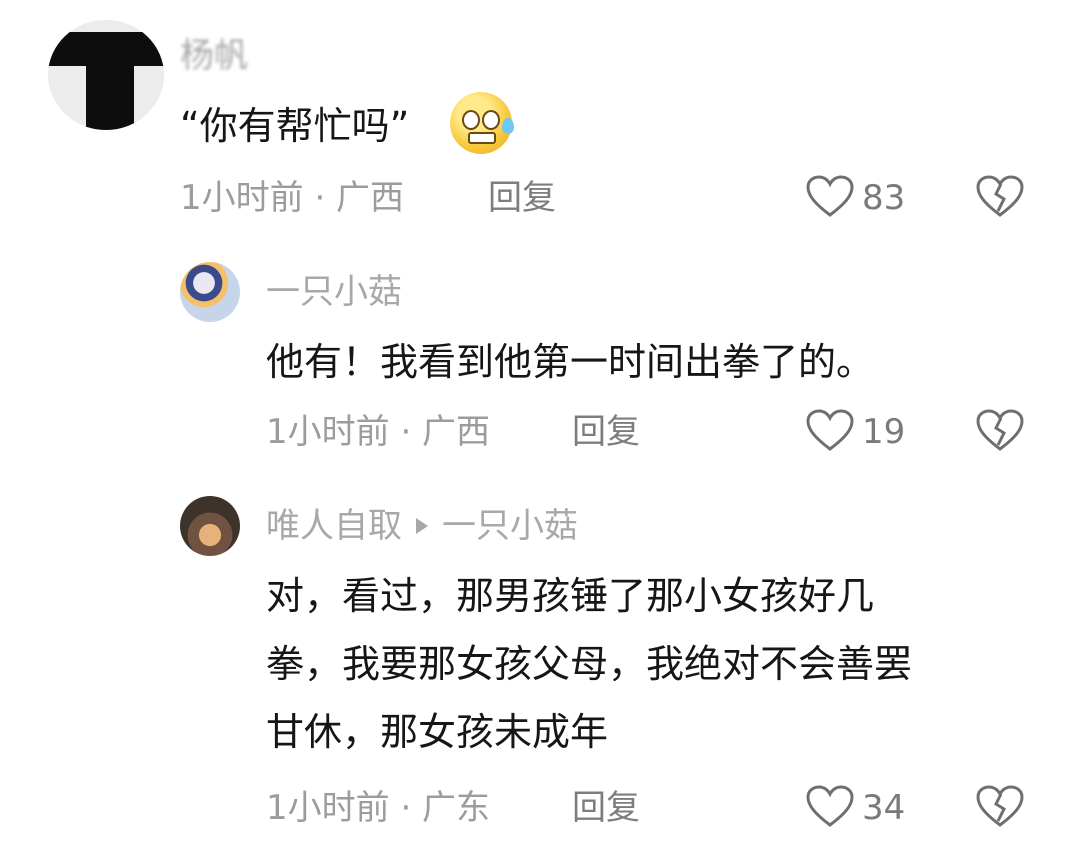  I want to click on comment-text-line: 拳，我要那女孩父母，我绝对不会善罢, so click(589, 664).